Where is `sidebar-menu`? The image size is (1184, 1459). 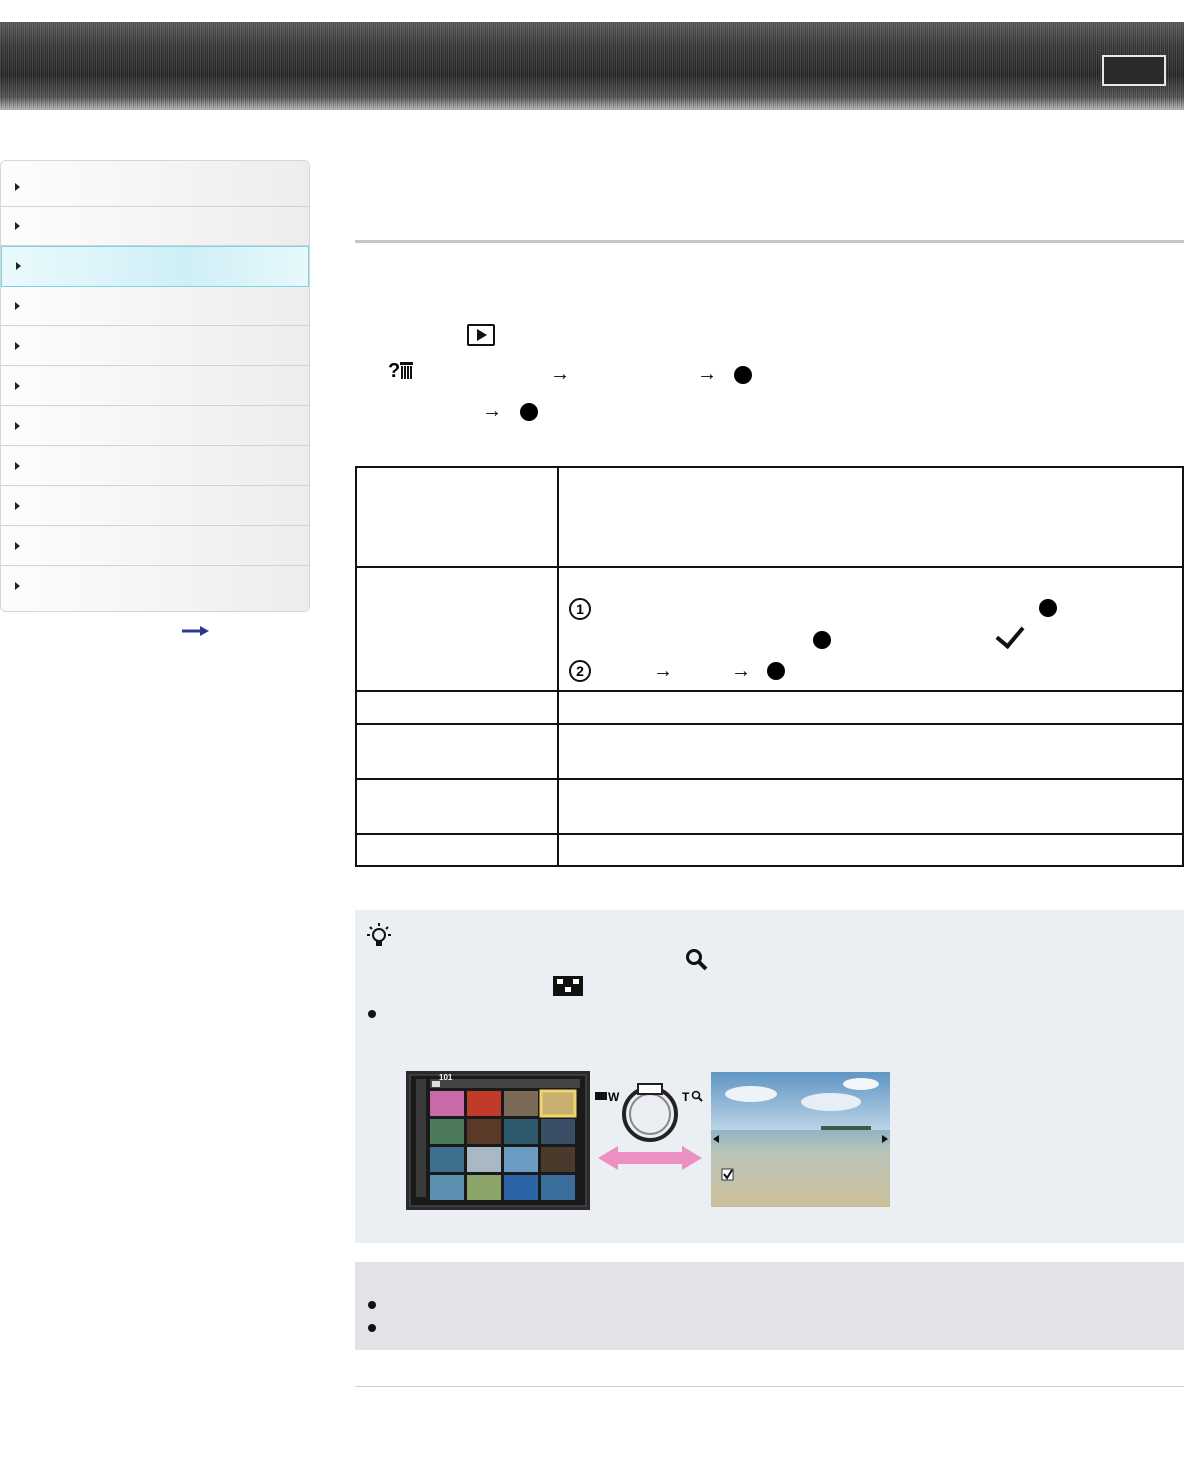
sidebar-menu is located at coordinates (155, 386).